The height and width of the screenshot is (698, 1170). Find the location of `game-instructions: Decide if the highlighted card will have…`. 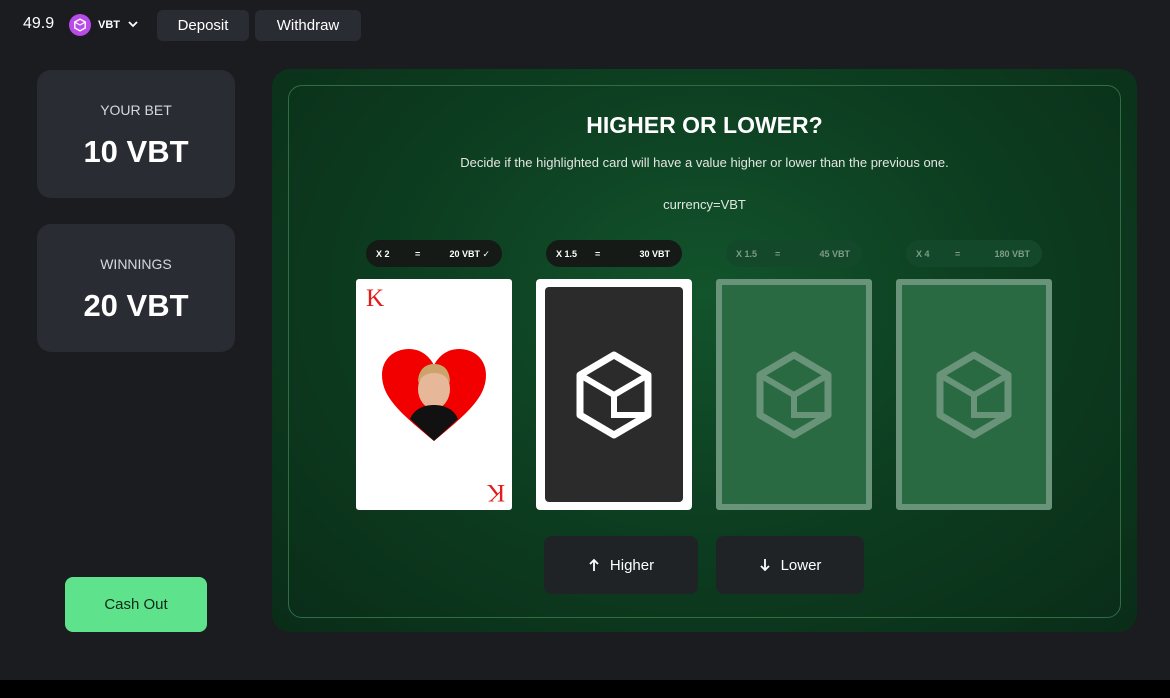

game-instructions: Decide if the highlighted card will have… is located at coordinates (704, 162).